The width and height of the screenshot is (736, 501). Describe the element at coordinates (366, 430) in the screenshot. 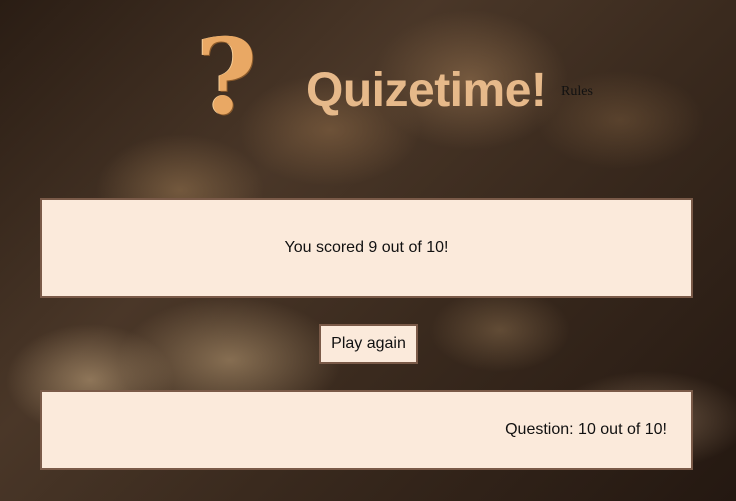

I see `question-progress-panel: Question: 10 out of 10!` at that location.